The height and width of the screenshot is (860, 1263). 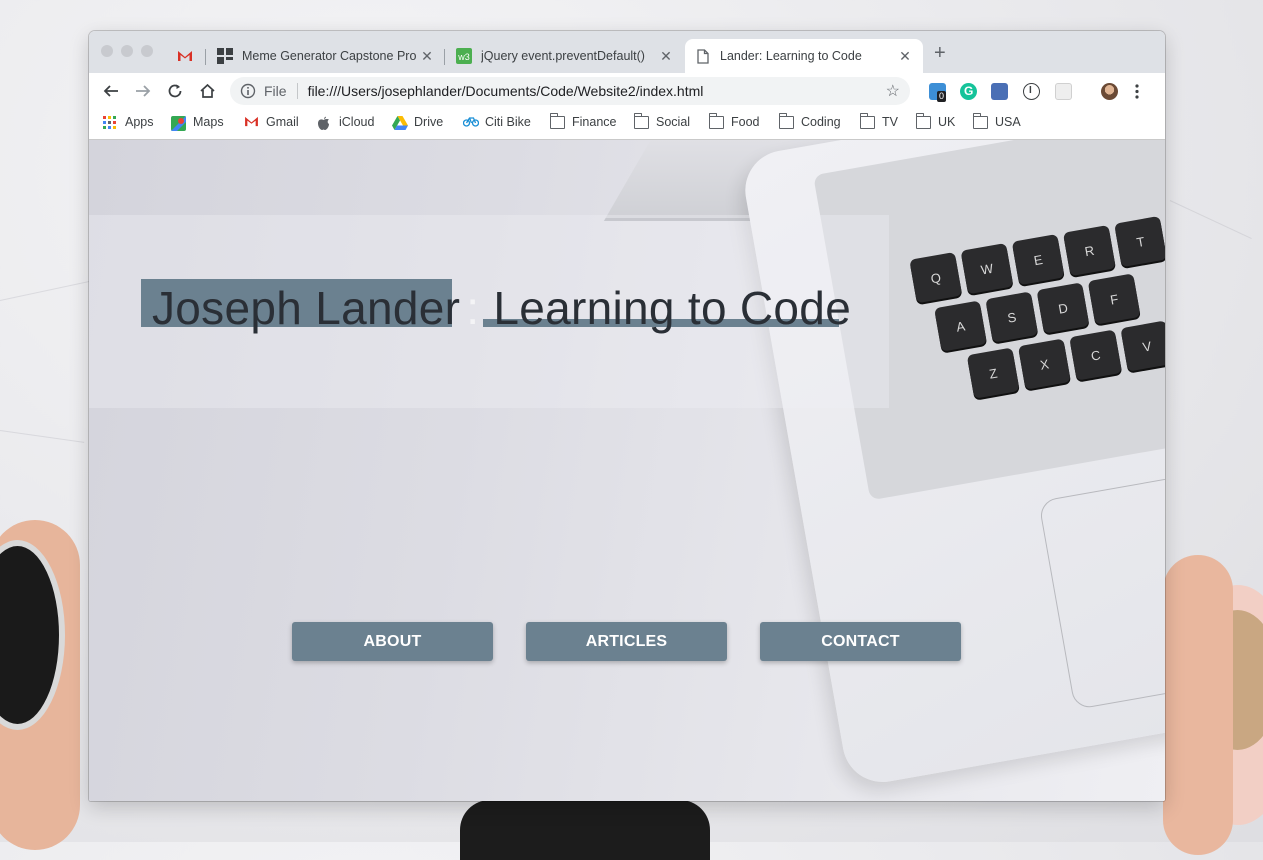 I want to click on back-button, so click(x=111, y=91).